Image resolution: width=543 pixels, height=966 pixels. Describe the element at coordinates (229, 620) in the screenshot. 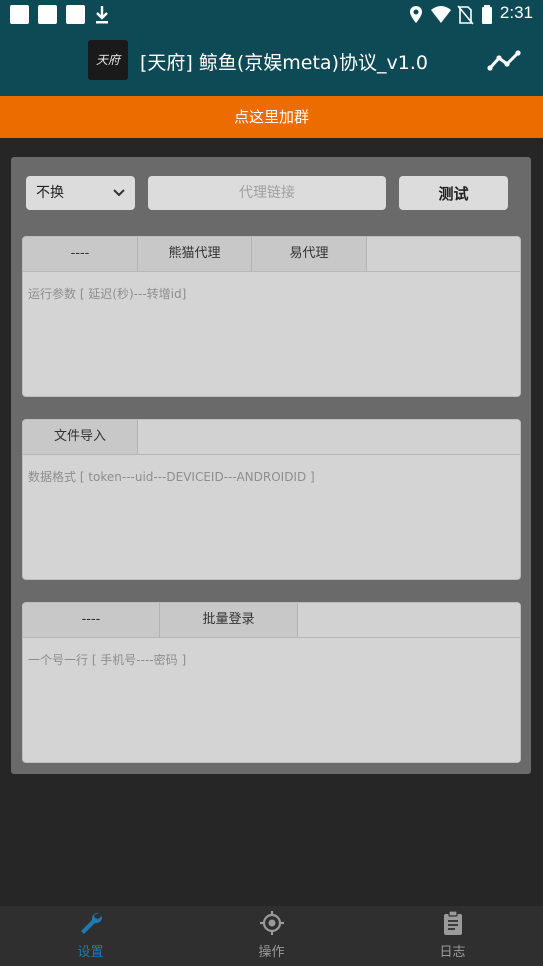

I see `batch-login-button: 批量登录` at that location.